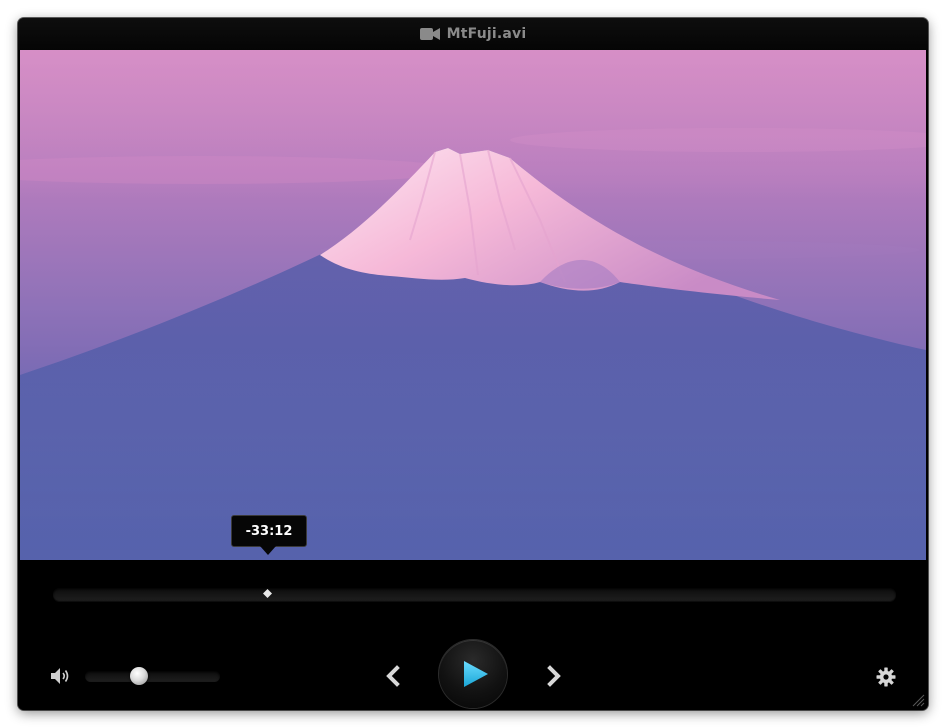 This screenshot has width=946, height=728. What do you see at coordinates (268, 550) in the screenshot?
I see `tooltip-arrow` at bounding box center [268, 550].